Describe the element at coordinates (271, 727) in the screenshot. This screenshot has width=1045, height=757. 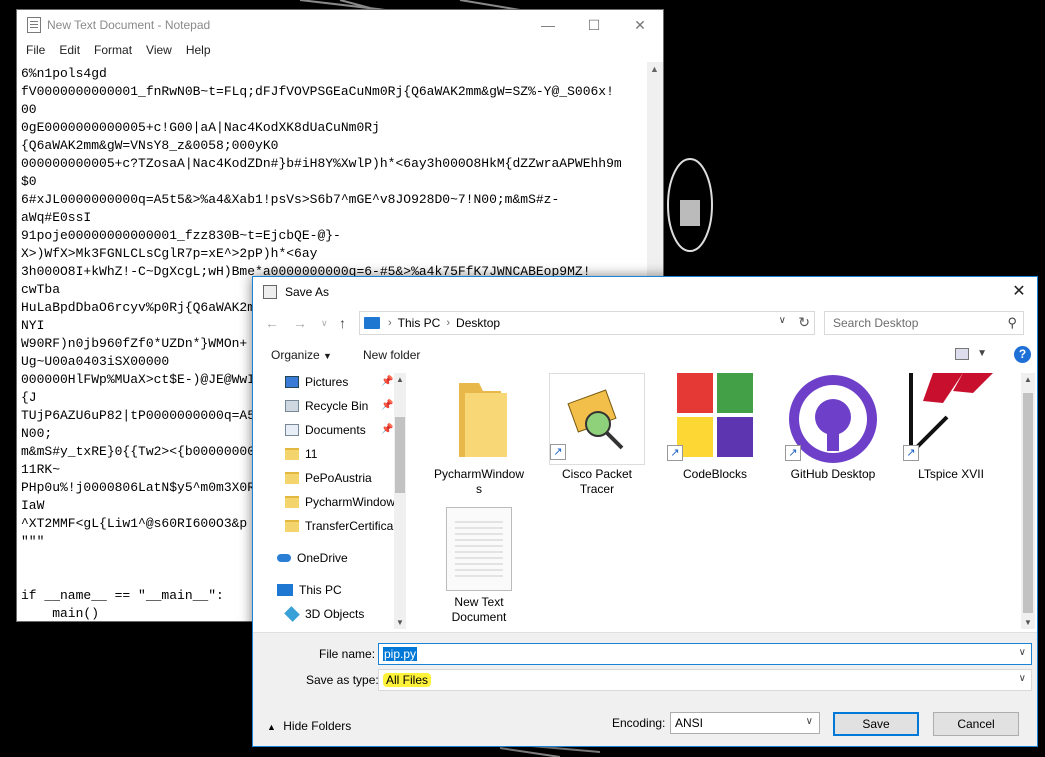
I see `chevron-up-icon: ▲` at that location.